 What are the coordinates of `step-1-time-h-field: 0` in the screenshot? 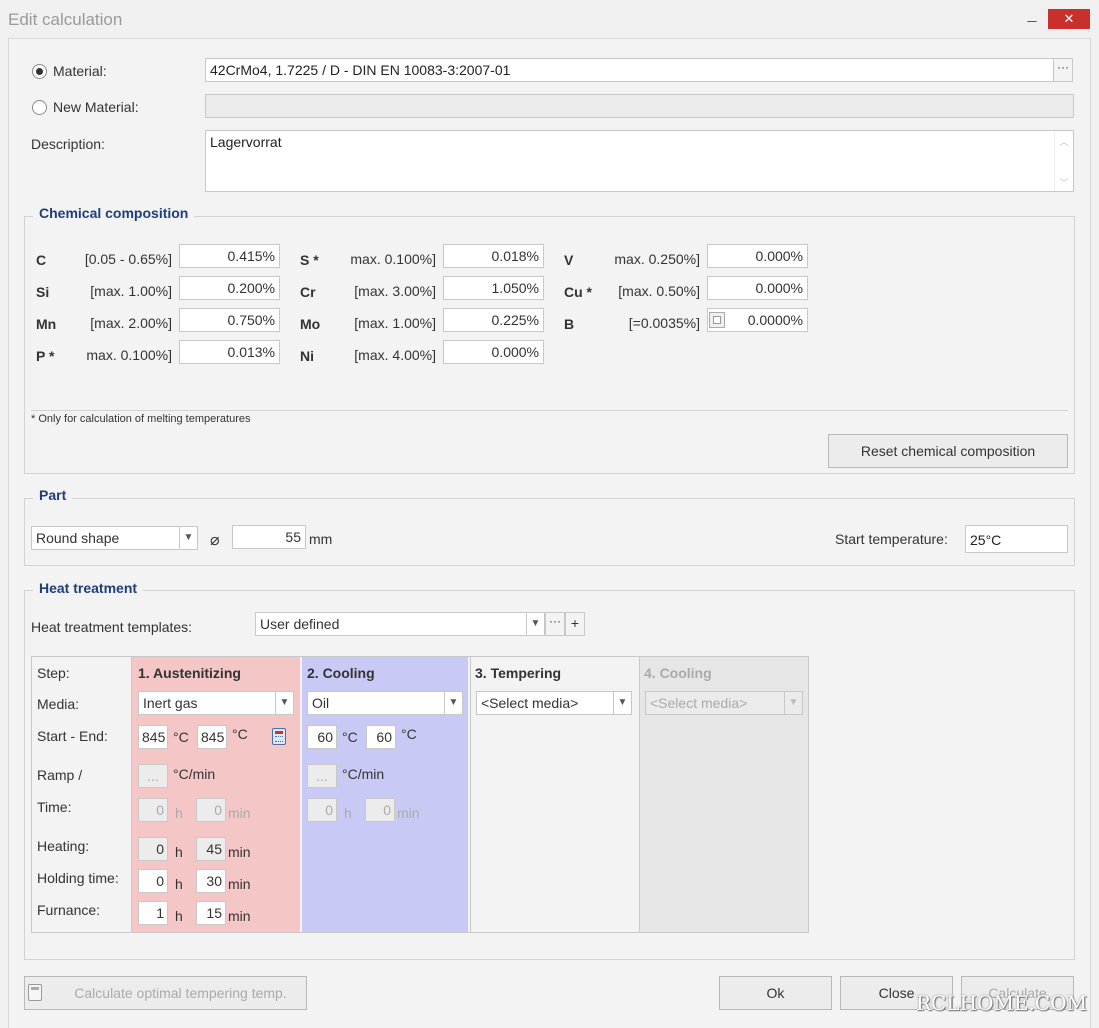 It's located at (153, 810).